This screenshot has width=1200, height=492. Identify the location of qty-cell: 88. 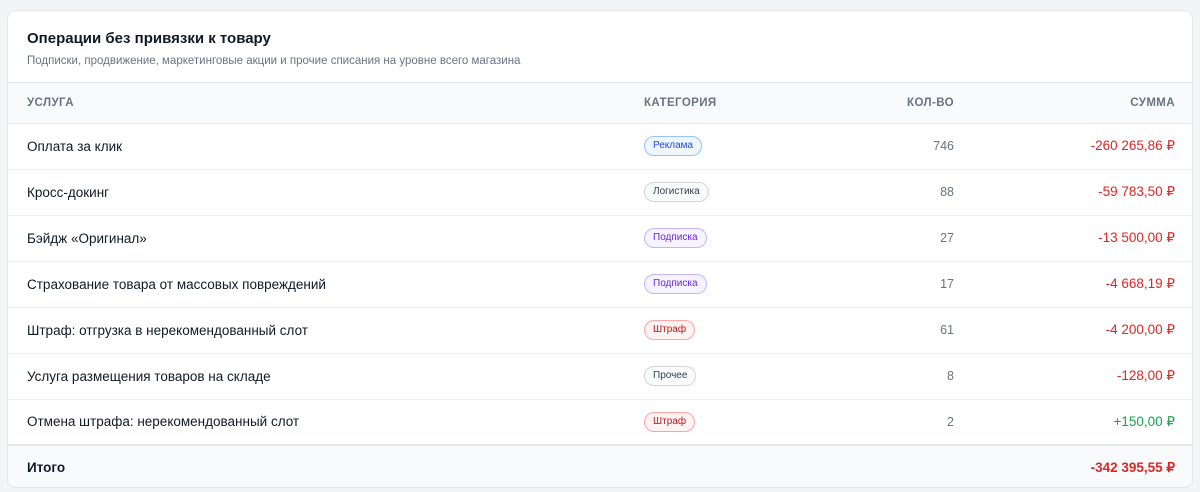
(904, 192).